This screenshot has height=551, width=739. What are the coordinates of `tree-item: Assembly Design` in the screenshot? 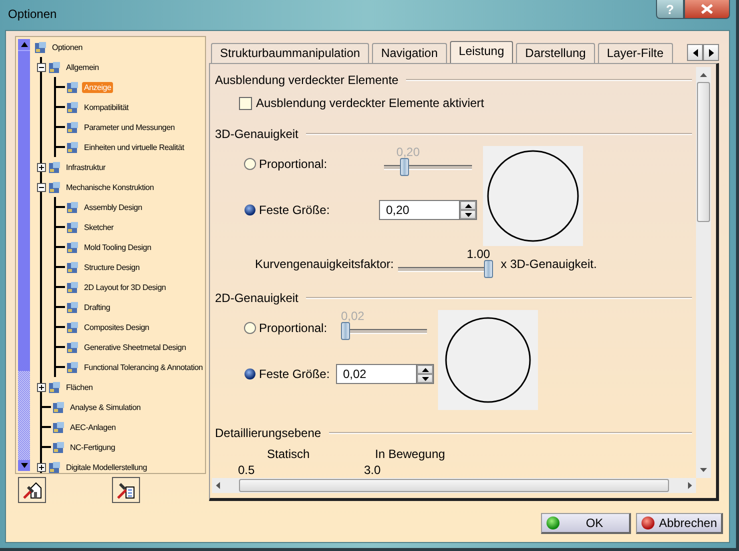 It's located at (113, 207).